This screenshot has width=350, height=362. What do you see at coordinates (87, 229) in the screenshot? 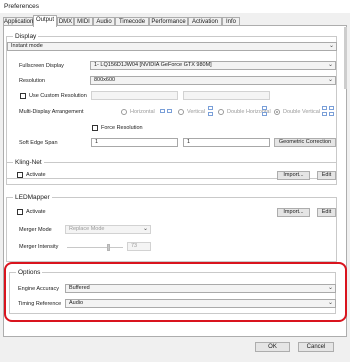
I see `merger-mode-value: Replace Mode` at bounding box center [87, 229].